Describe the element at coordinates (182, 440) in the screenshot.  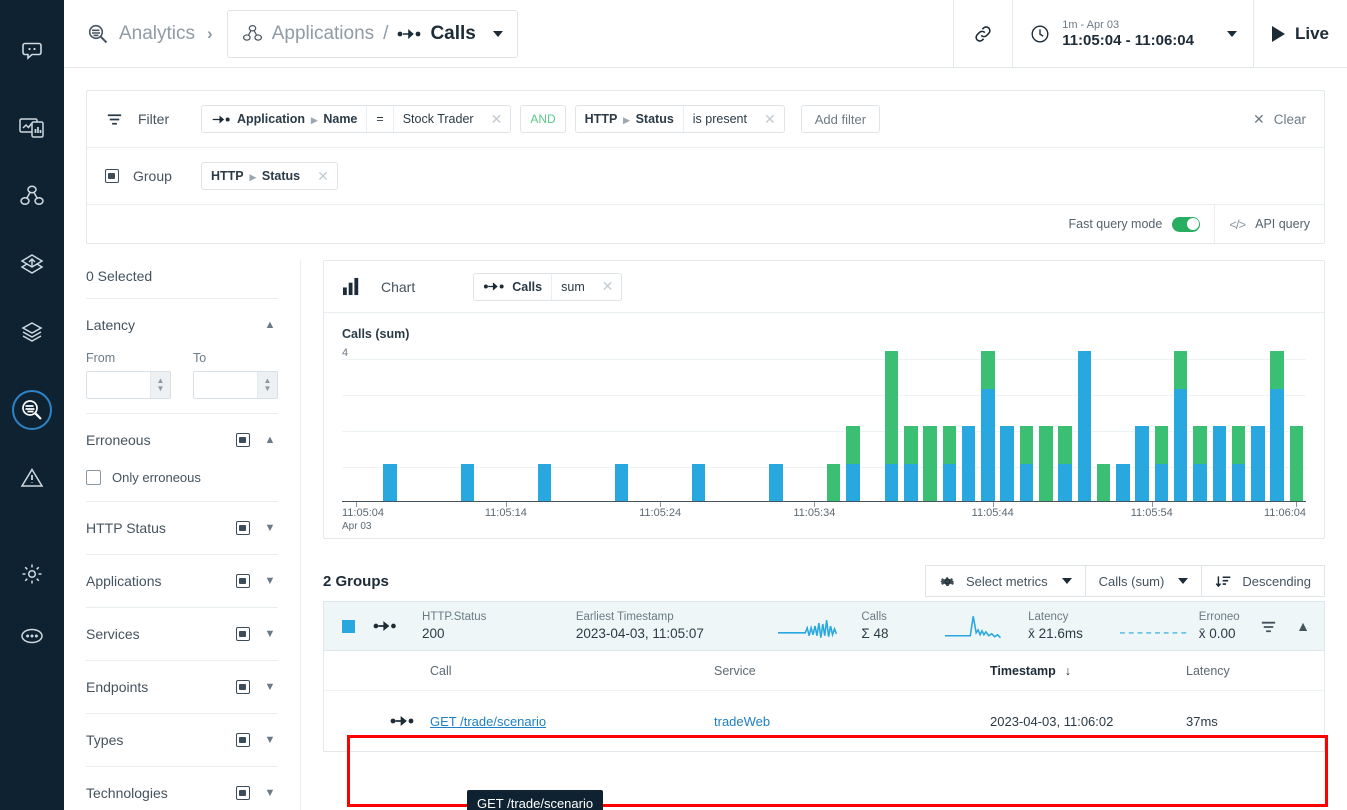
I see `facet-erroneous-header: Erroneous ▲` at that location.